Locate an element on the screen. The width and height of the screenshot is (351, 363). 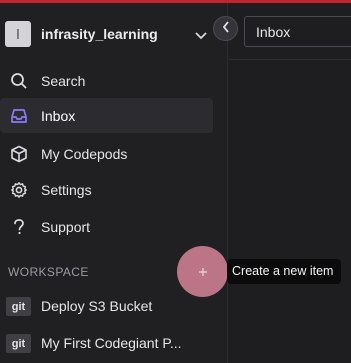
chevron-down-icon is located at coordinates (201, 36).